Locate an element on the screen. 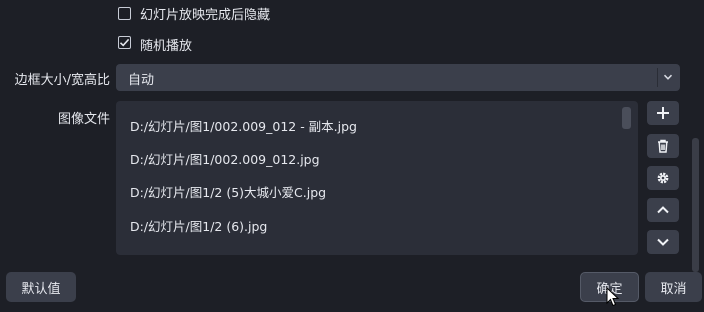  file-settings-button is located at coordinates (663, 178).